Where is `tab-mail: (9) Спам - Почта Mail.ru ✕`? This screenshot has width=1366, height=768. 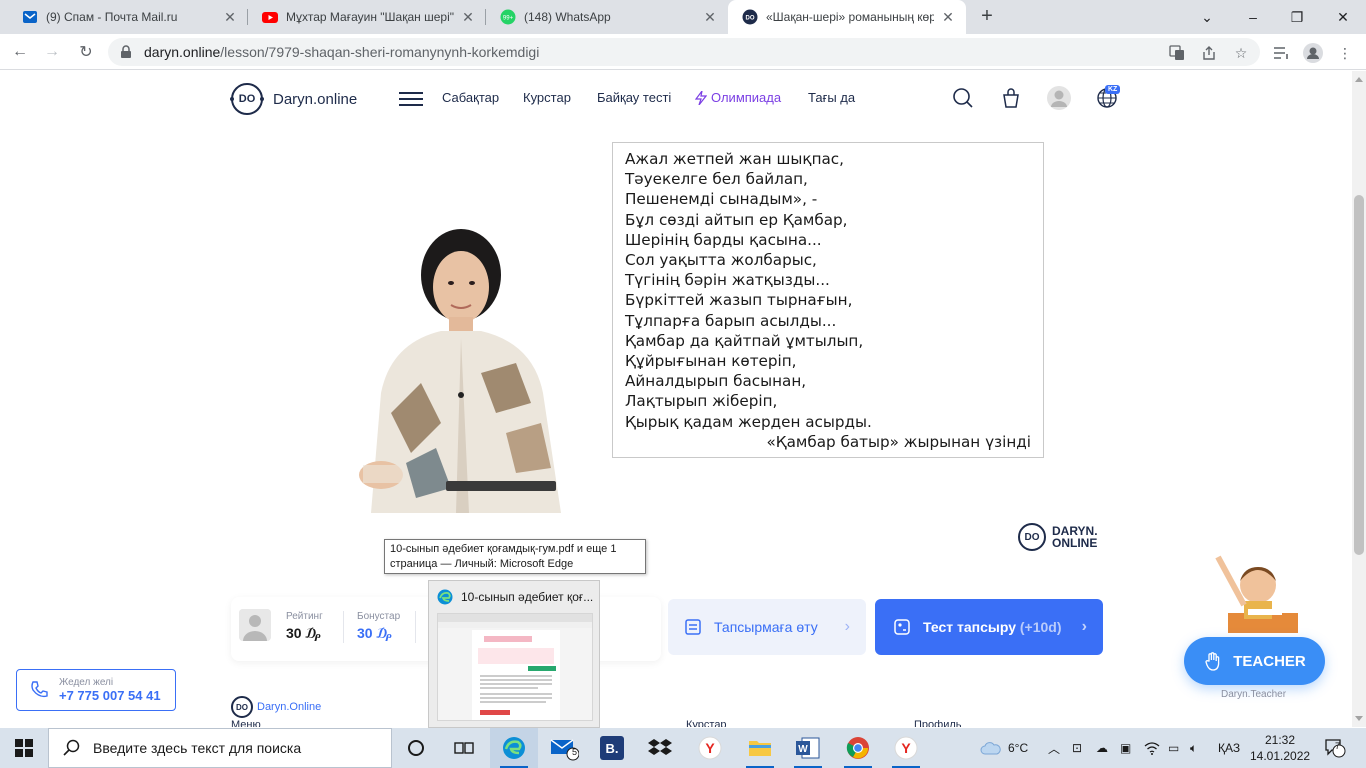 tab-mail: (9) Спам - Почта Mail.ru ✕ is located at coordinates (128, 17).